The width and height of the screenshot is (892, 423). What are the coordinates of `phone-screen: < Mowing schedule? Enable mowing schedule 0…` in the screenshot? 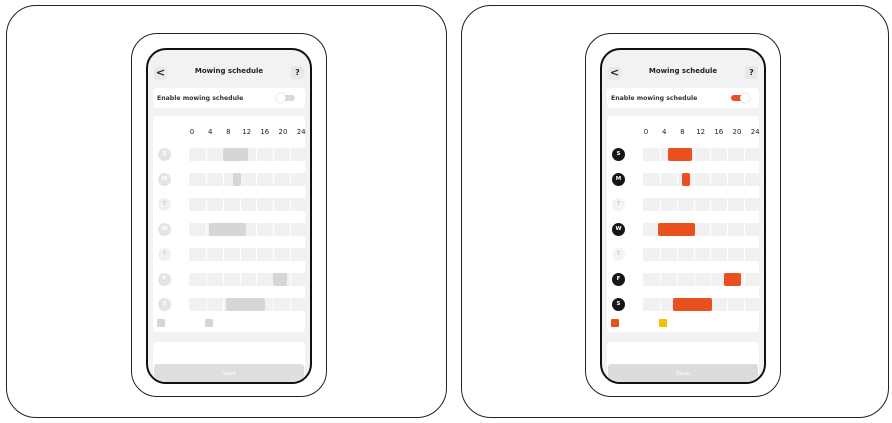 It's located at (229, 216).